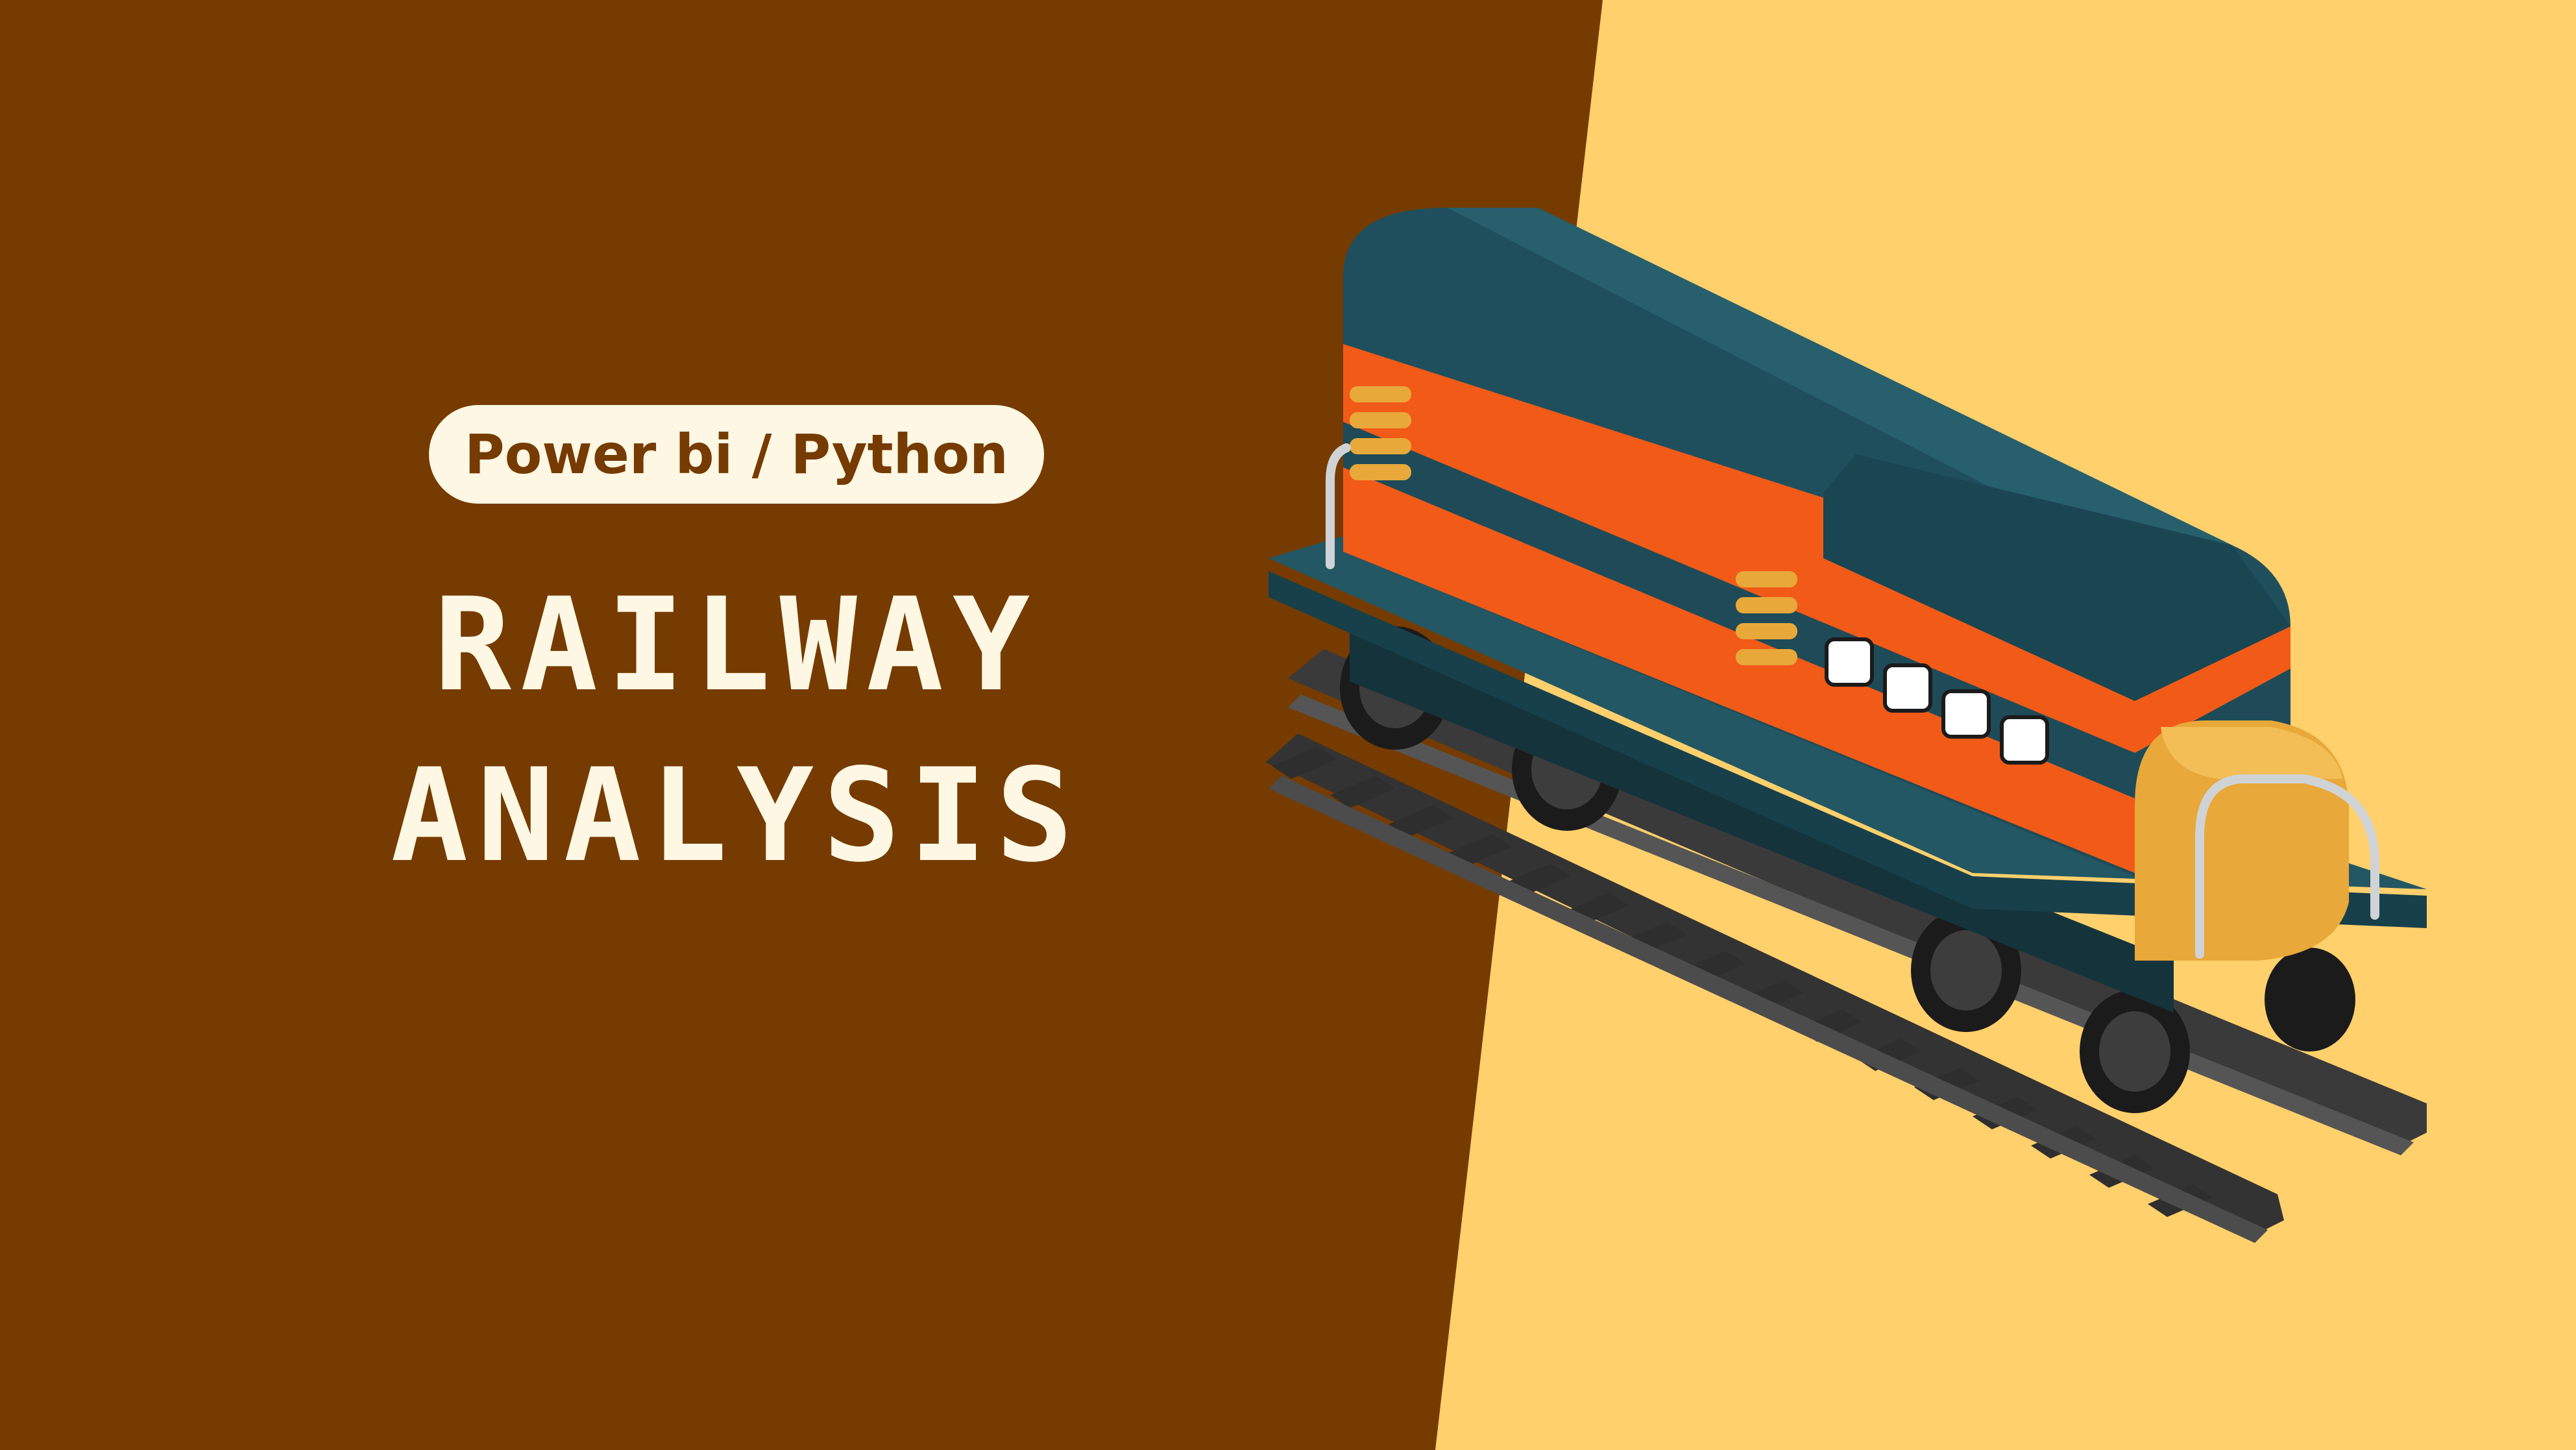 This screenshot has width=2576, height=1450. What do you see at coordinates (2242, 840) in the screenshot?
I see `front-nose` at bounding box center [2242, 840].